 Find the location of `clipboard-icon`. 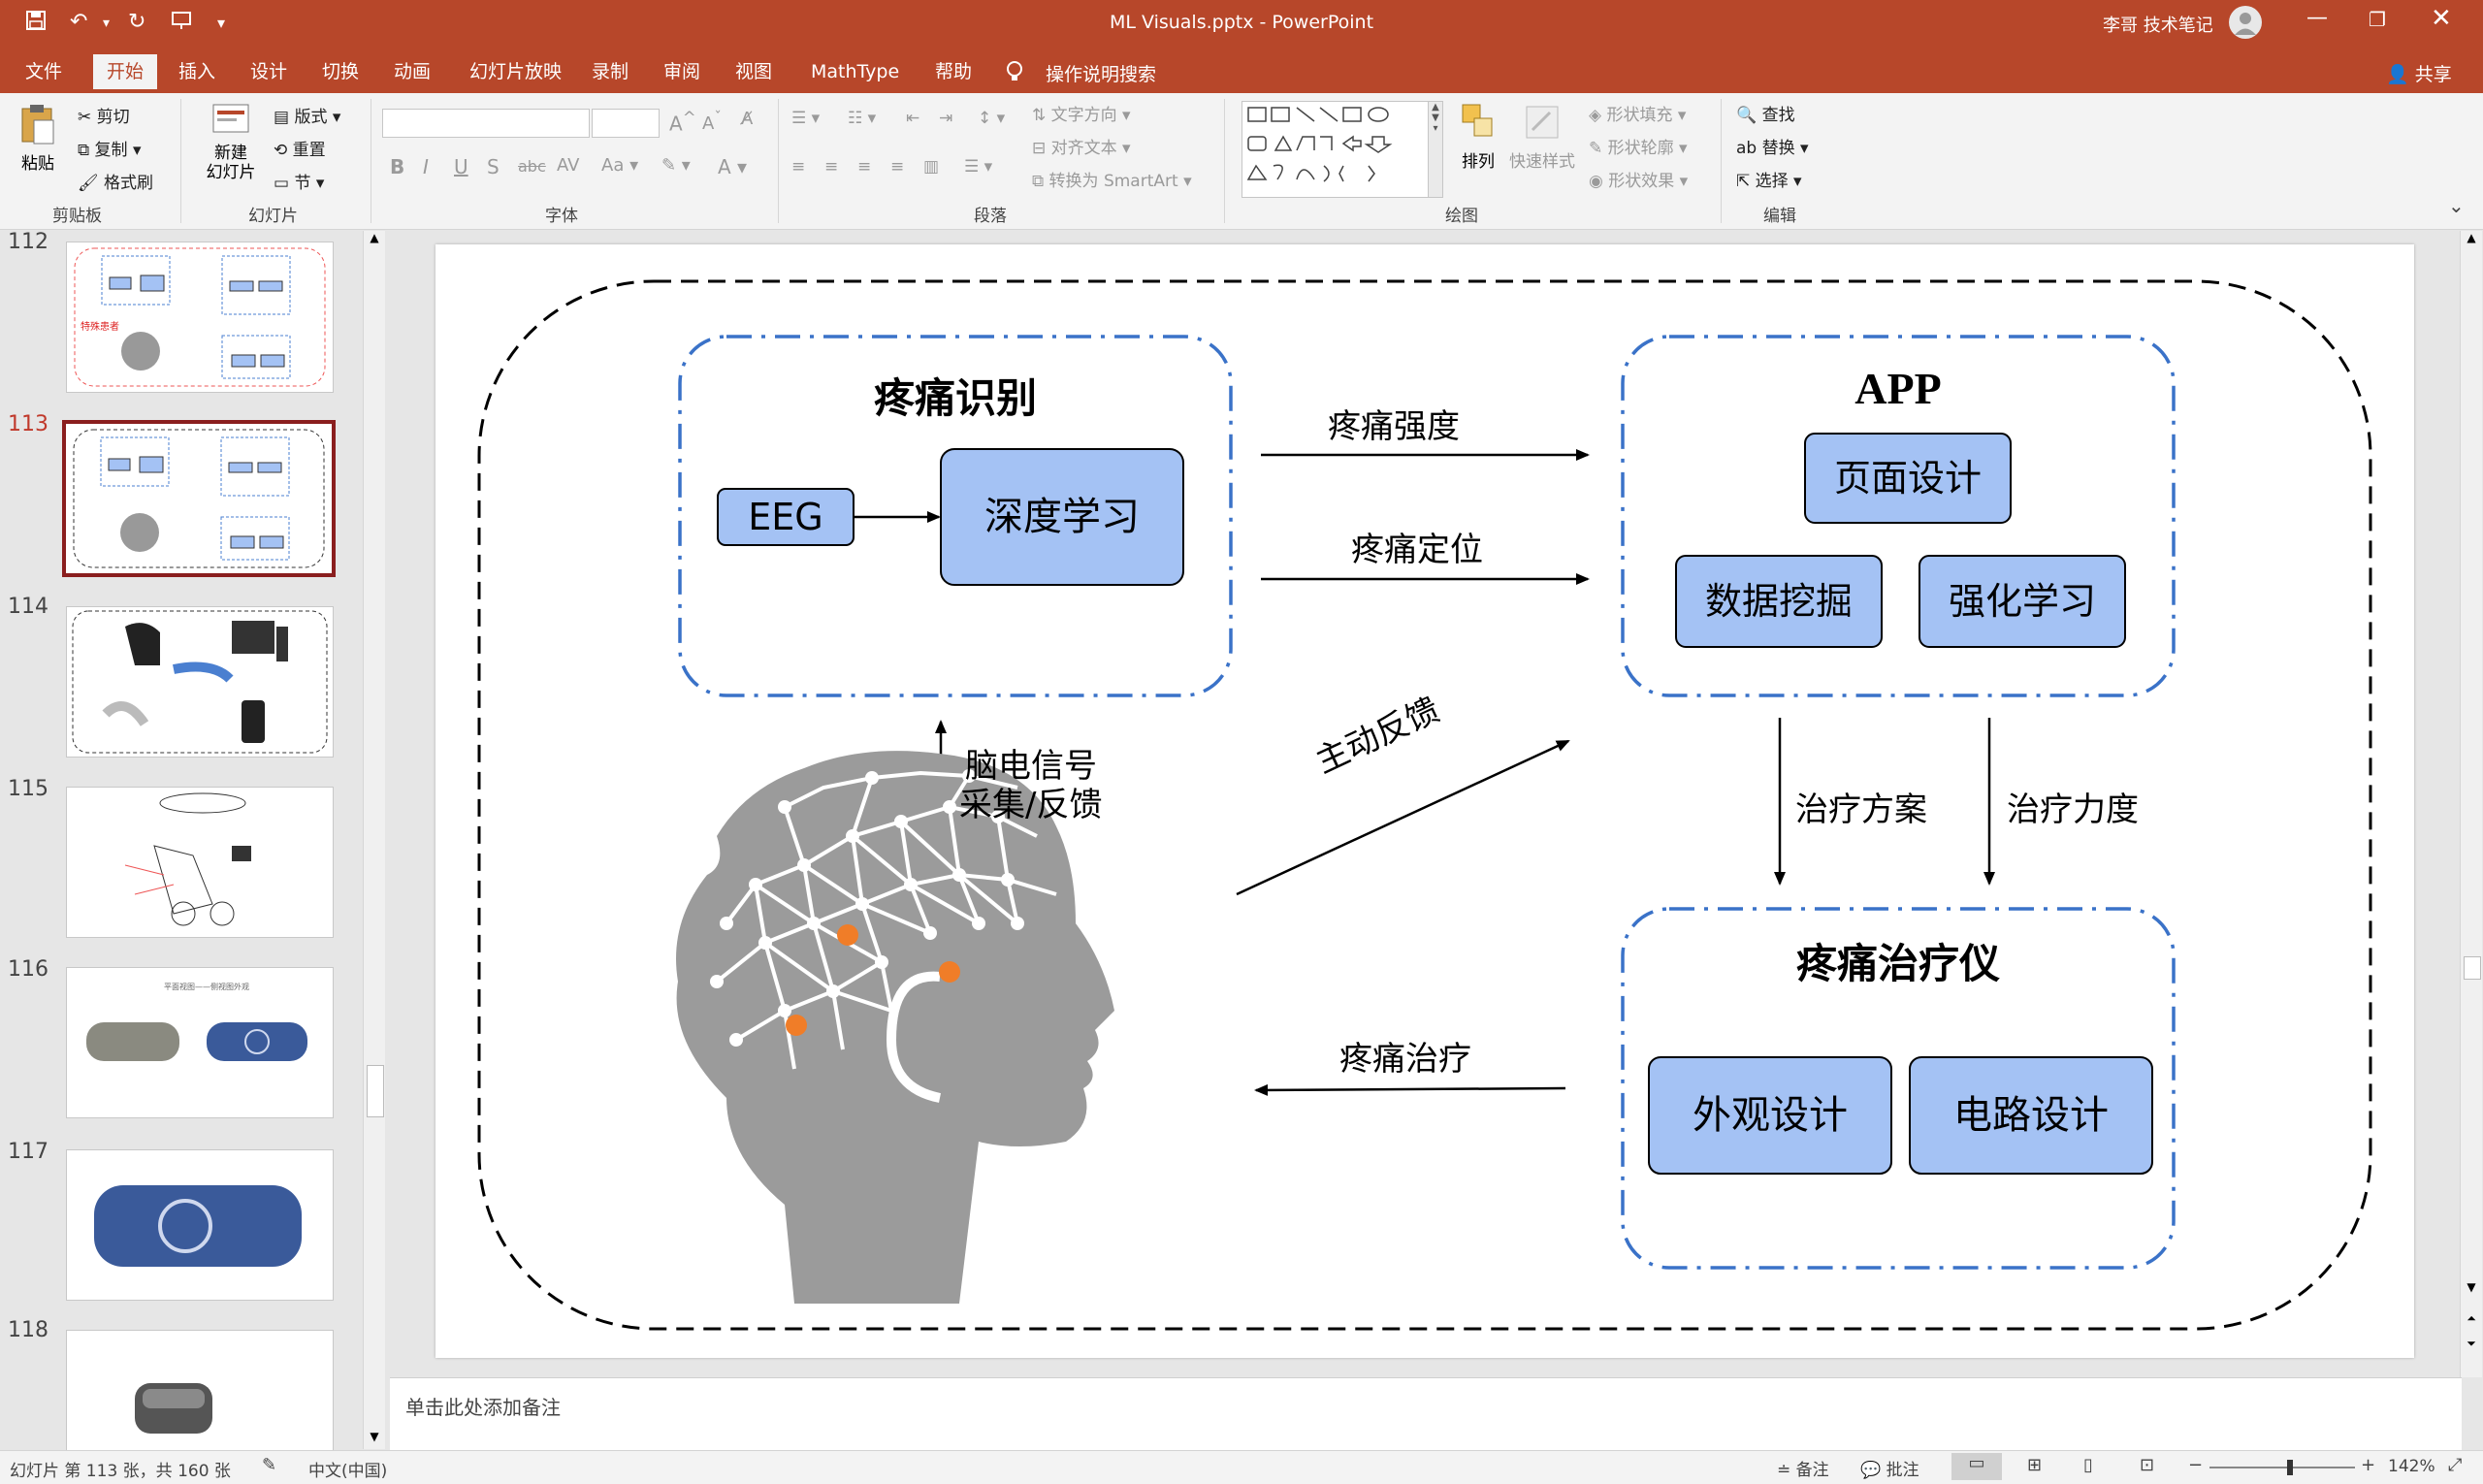

clipboard-icon is located at coordinates (38, 125).